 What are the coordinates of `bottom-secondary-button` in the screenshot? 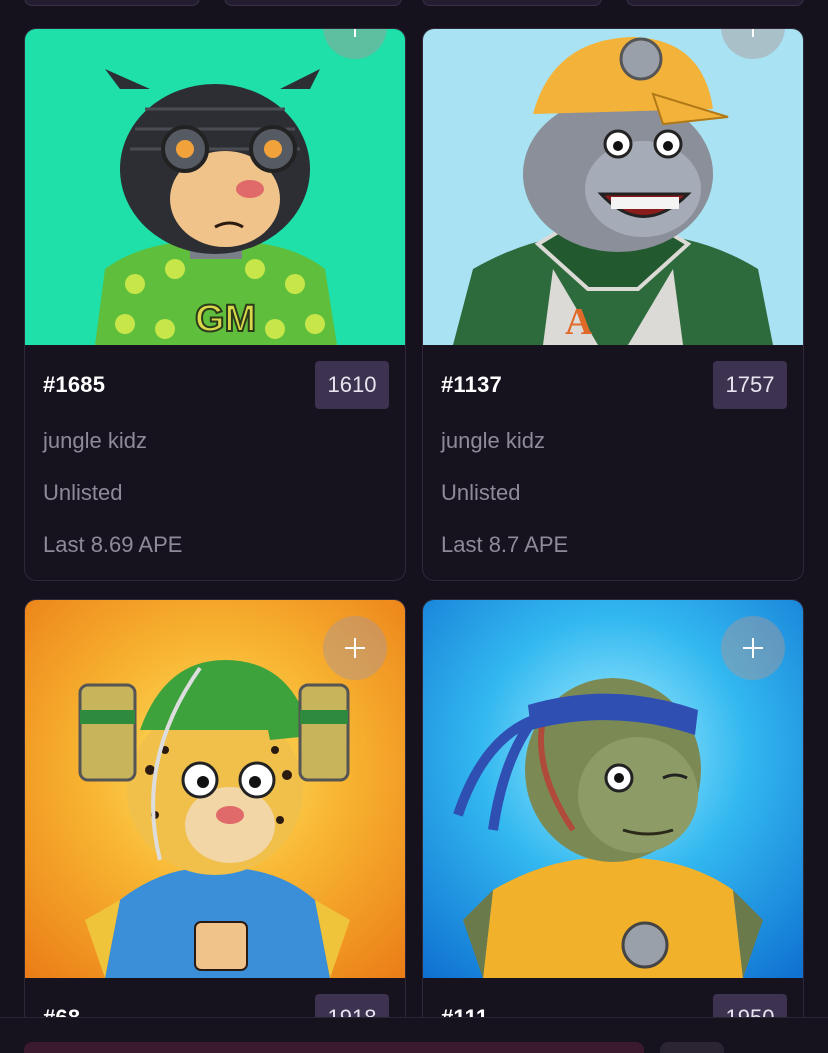 It's located at (692, 1047).